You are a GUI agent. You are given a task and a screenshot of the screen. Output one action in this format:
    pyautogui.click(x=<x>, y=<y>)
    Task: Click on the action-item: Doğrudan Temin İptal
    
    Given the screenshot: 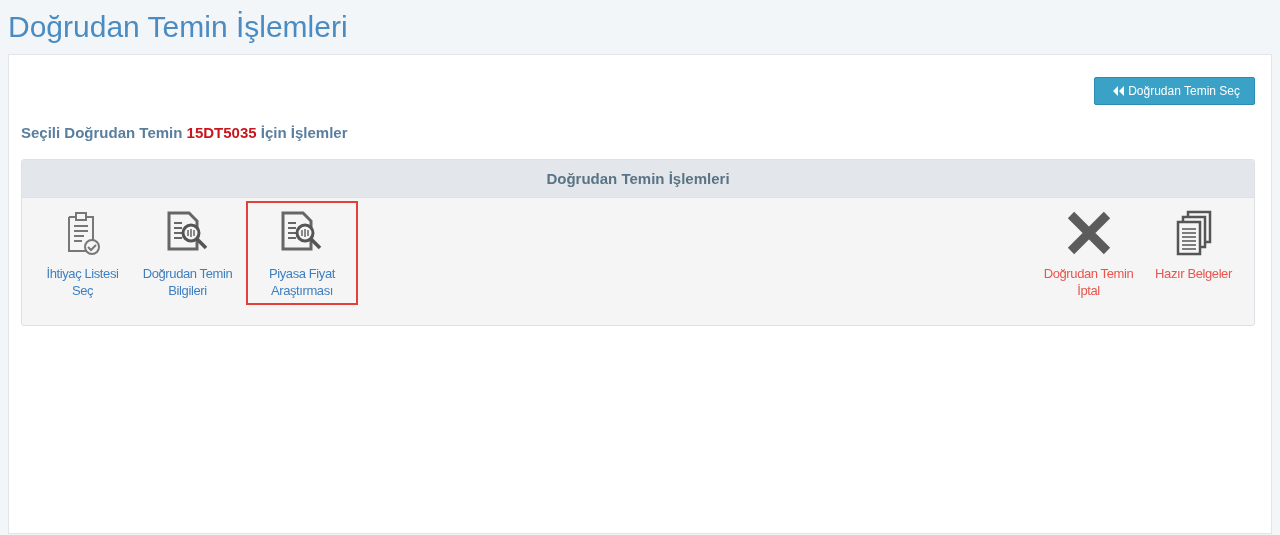 What is the action you would take?
    pyautogui.click(x=1088, y=253)
    